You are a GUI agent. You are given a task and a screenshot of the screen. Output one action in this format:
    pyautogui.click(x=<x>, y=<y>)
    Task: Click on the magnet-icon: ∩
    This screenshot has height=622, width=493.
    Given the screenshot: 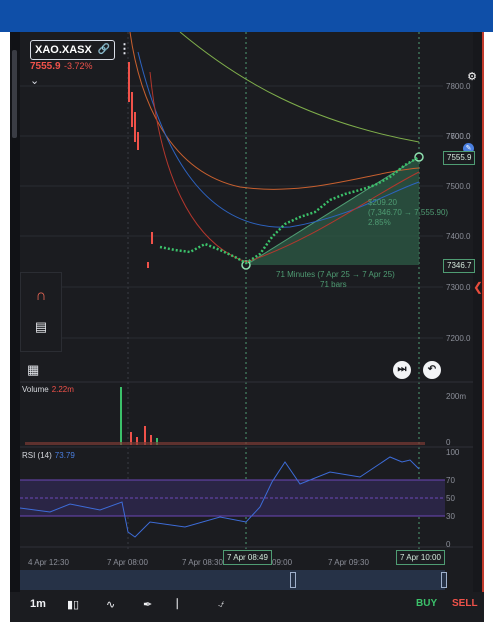 What is the action you would take?
    pyautogui.click(x=41, y=295)
    